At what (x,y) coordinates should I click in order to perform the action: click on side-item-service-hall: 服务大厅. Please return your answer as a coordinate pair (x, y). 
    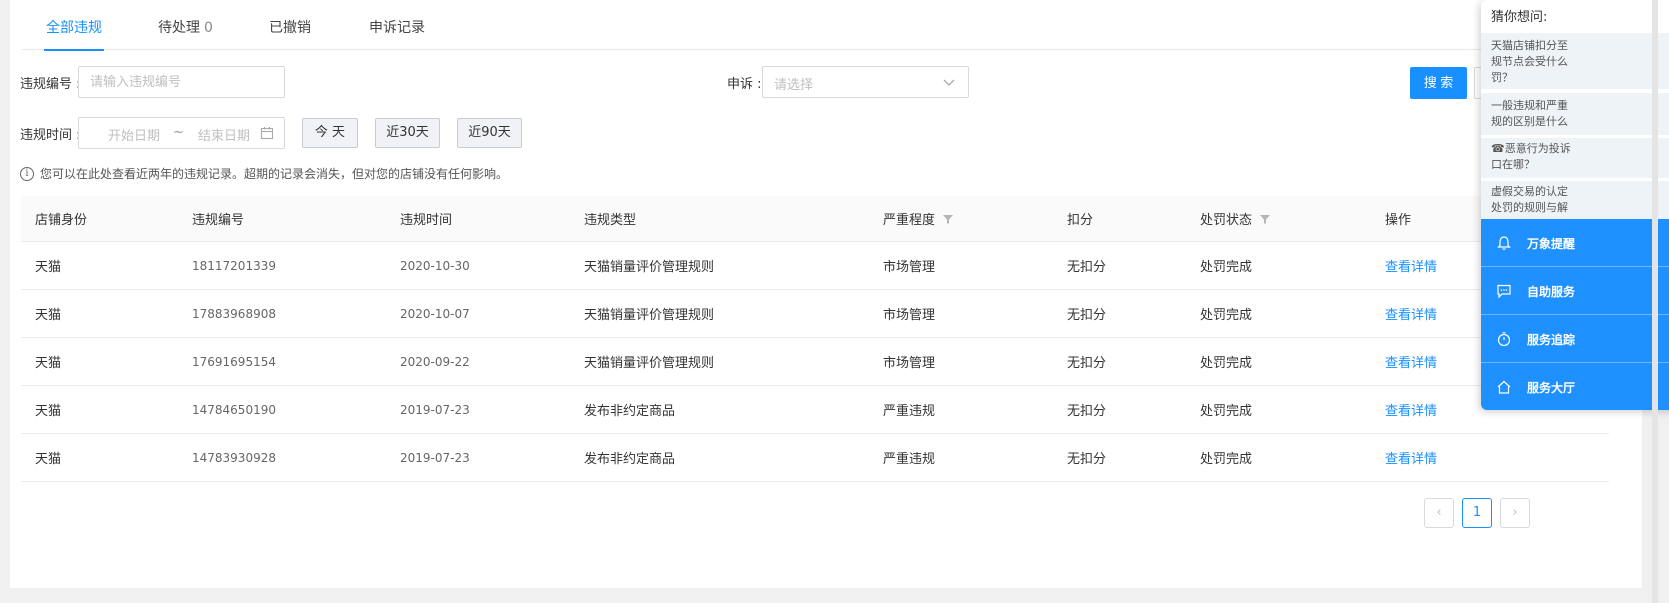
    Looking at the image, I should click on (1575, 386).